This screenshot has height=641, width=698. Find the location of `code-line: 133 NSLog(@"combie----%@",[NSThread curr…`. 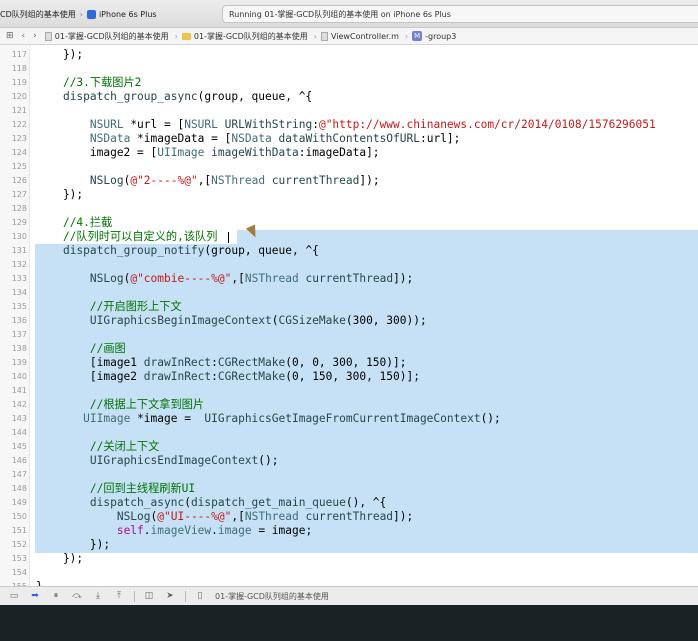

code-line: 133 NSLog(@"combie----%@",[NSThread curr… is located at coordinates (349, 279).